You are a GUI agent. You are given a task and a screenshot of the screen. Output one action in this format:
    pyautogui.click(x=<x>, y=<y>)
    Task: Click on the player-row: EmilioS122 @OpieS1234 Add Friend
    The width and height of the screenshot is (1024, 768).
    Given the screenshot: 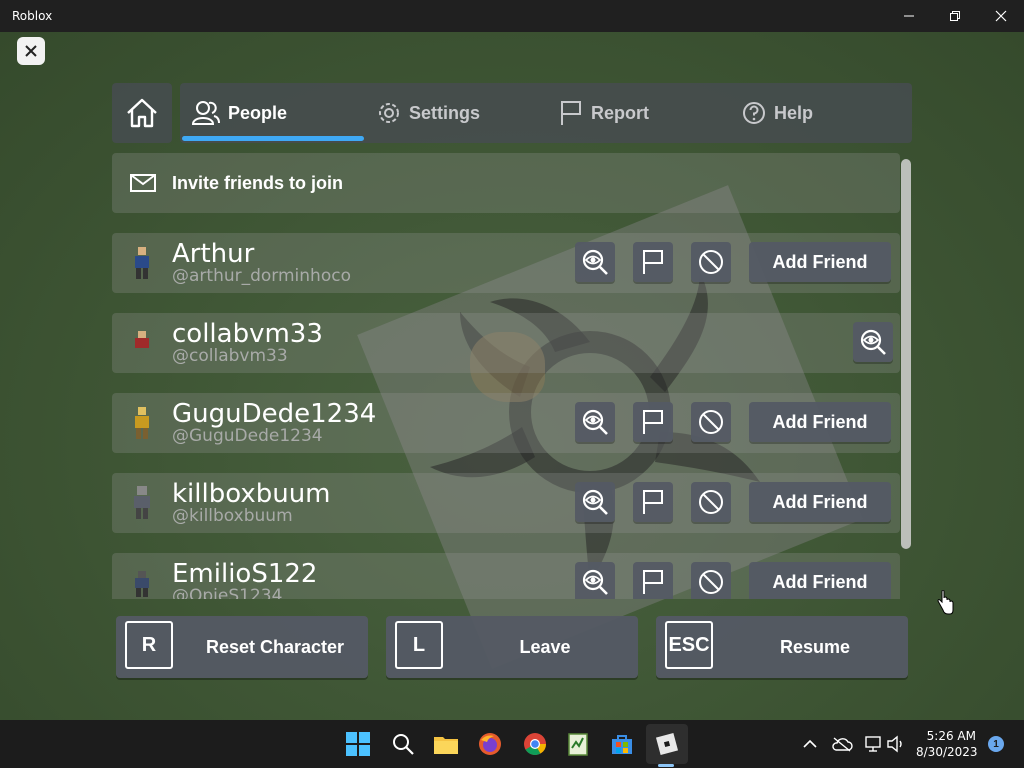 What is the action you would take?
    pyautogui.click(x=506, y=576)
    